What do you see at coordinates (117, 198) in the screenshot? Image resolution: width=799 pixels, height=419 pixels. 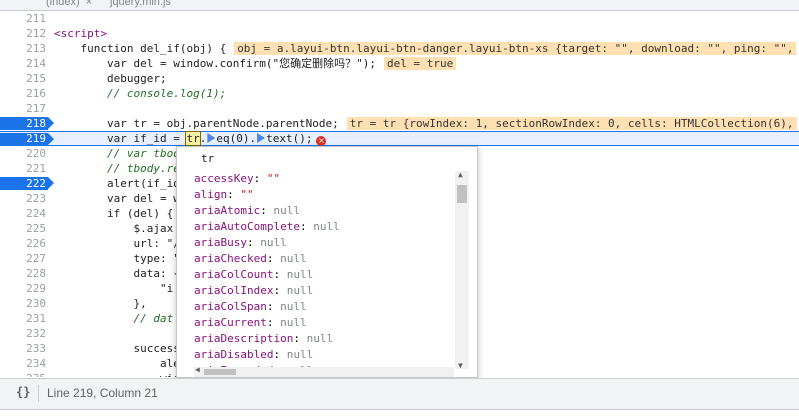 I see `code-text: var del = w` at bounding box center [117, 198].